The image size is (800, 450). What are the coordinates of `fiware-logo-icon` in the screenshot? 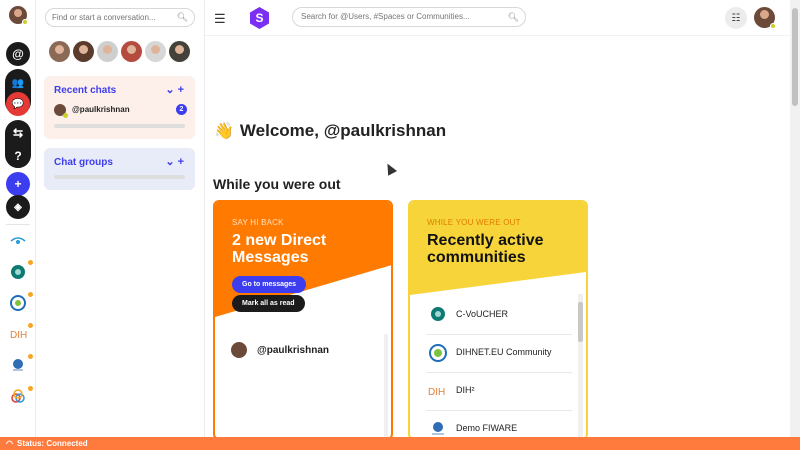 It's located at (438, 428).